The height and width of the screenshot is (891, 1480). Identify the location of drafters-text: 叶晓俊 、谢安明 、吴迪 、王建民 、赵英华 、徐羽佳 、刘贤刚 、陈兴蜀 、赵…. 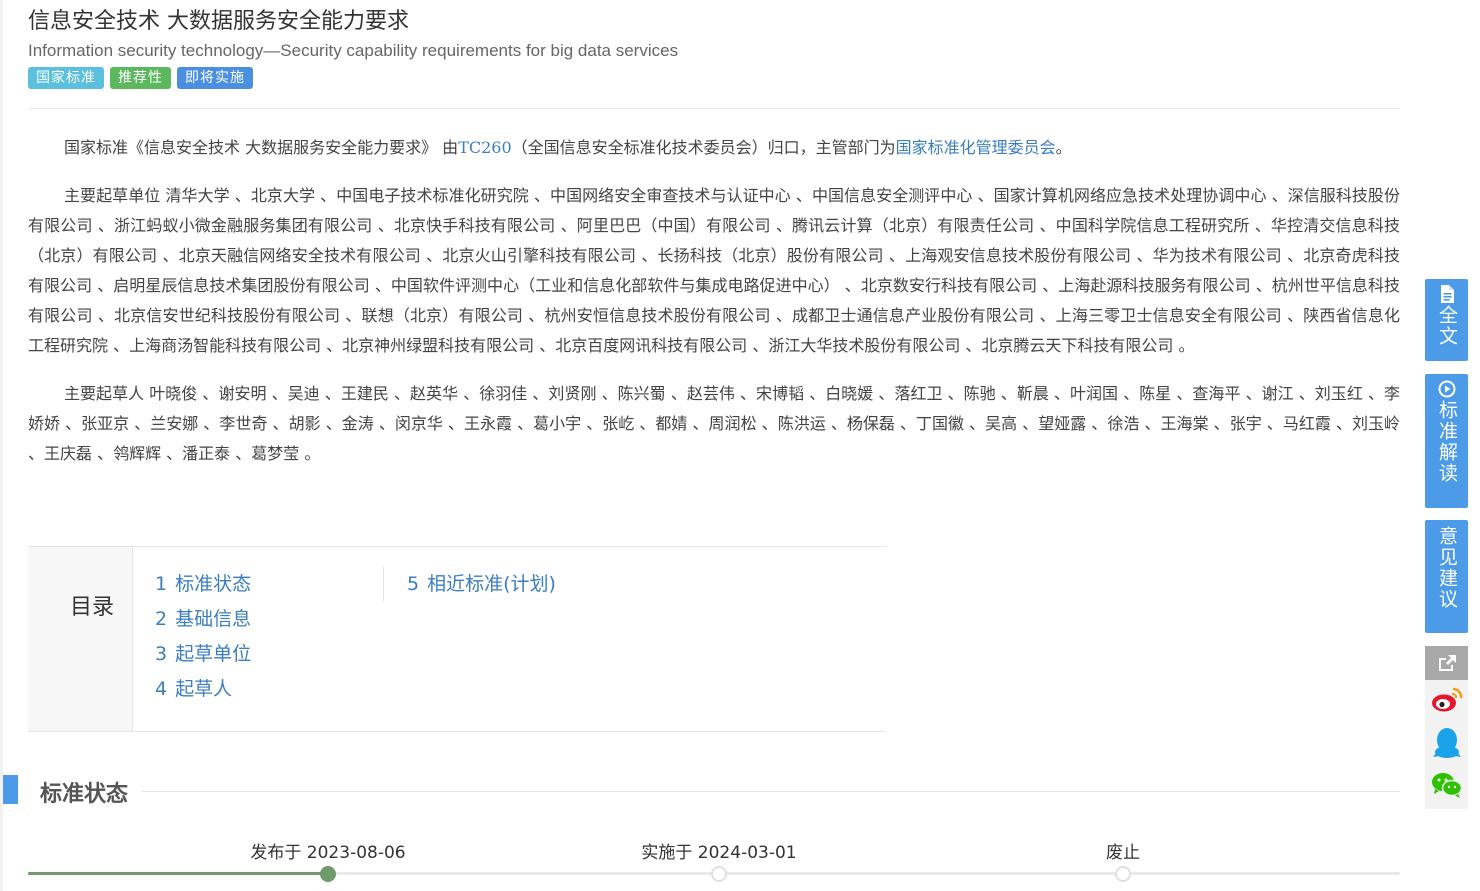
(714, 423).